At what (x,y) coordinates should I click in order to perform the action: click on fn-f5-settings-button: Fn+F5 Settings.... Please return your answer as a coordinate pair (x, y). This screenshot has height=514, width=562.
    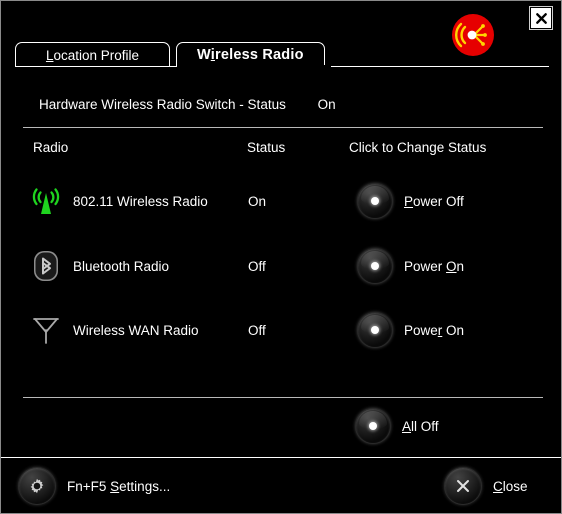
    Looking at the image, I should click on (94, 486).